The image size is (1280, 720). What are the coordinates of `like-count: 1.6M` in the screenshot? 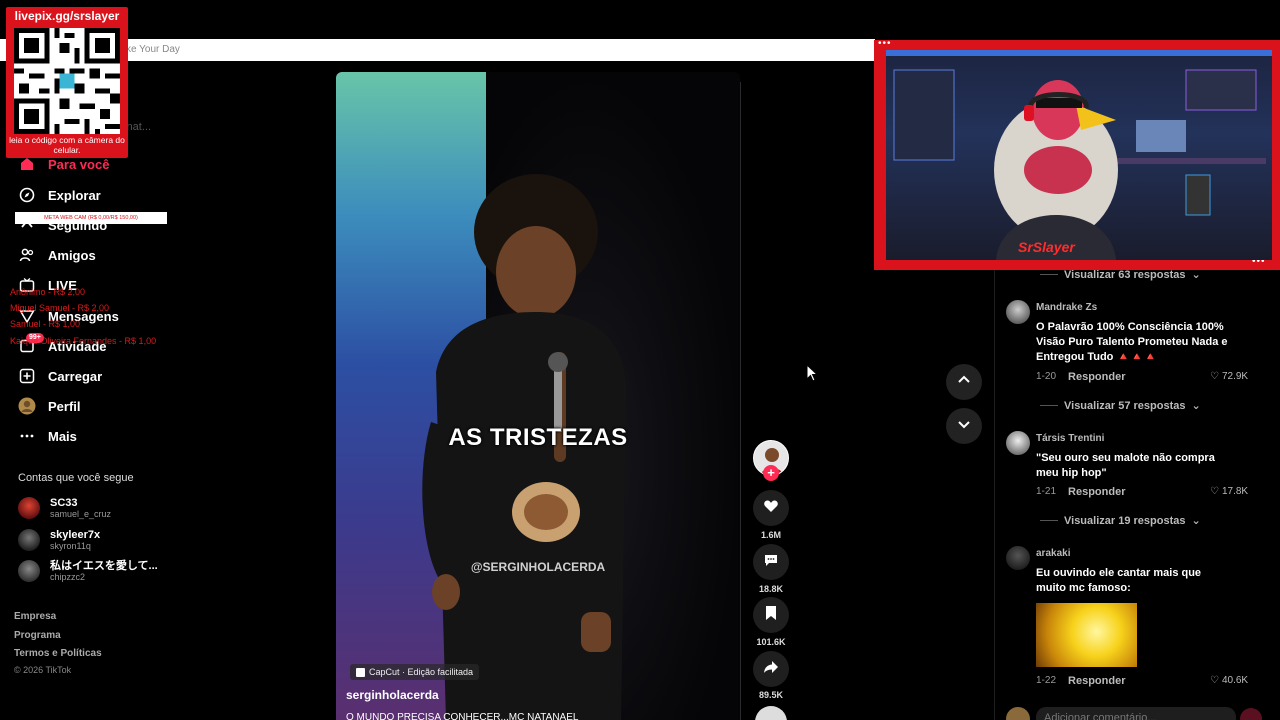 It's located at (770, 535).